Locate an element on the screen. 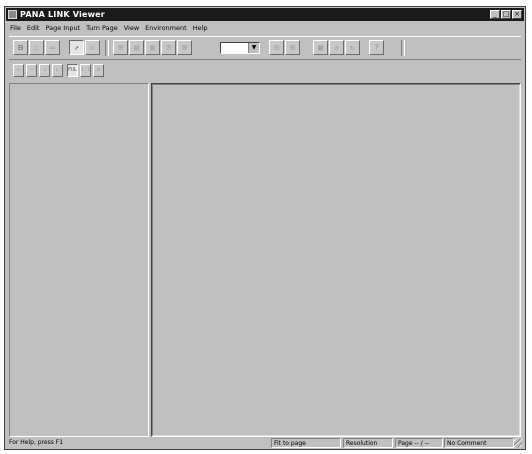  menu-view: View is located at coordinates (131, 28).